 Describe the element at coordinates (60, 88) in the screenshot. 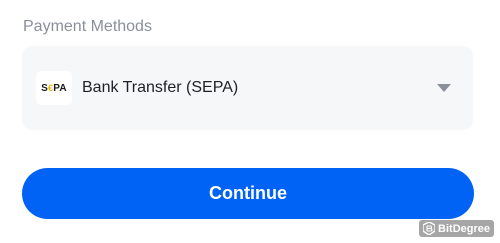

I see `sepa-logo-text-right: PA` at that location.